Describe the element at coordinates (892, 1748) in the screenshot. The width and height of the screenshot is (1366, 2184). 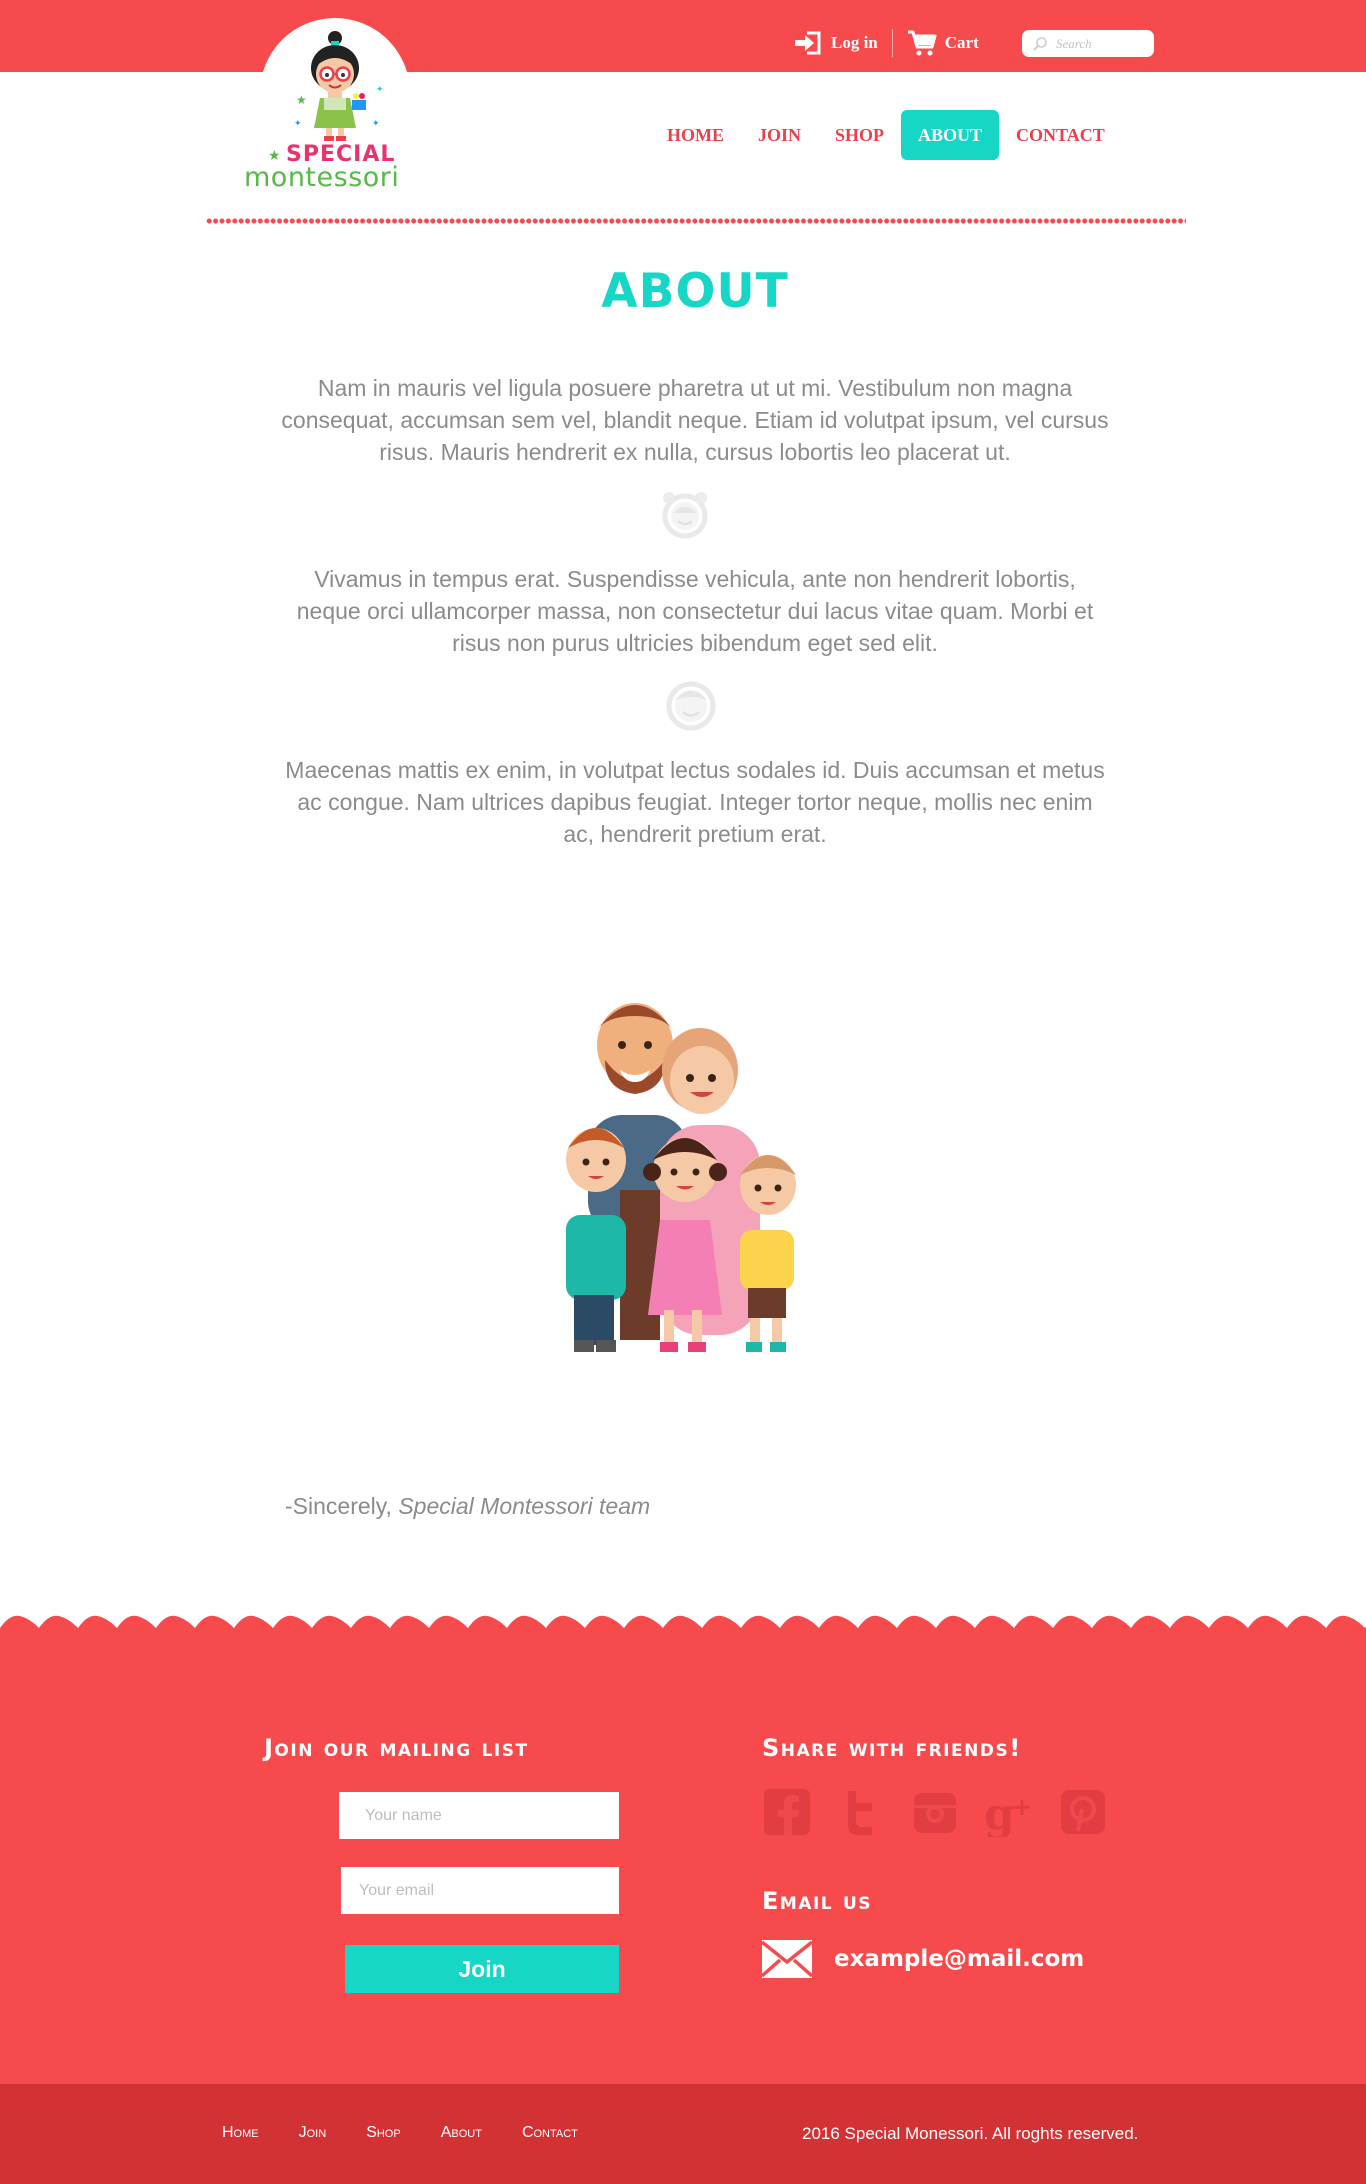
I see `share-heading: Share with friends!` at that location.